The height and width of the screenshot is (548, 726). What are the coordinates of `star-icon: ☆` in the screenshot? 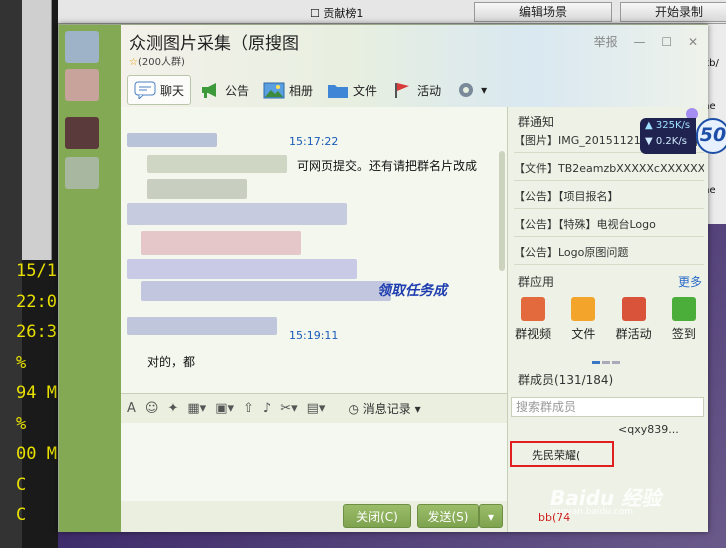 It's located at (133, 62).